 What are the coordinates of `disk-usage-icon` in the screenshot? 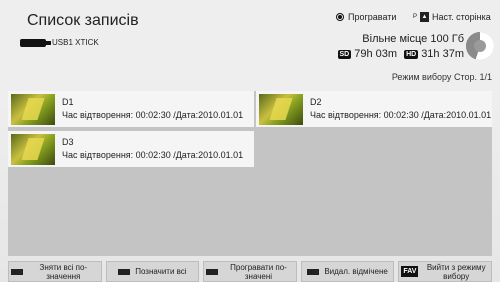 It's located at (480, 46).